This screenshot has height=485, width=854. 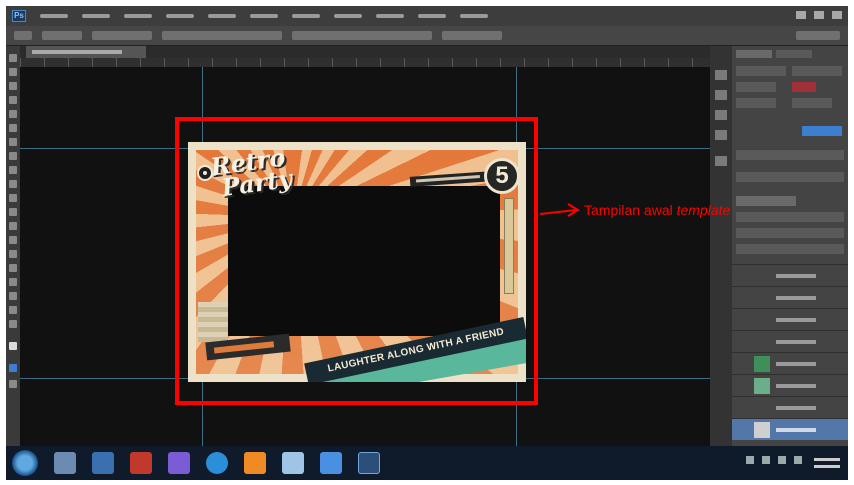 What do you see at coordinates (790, 429) in the screenshot?
I see `layer-item-selected` at bounding box center [790, 429].